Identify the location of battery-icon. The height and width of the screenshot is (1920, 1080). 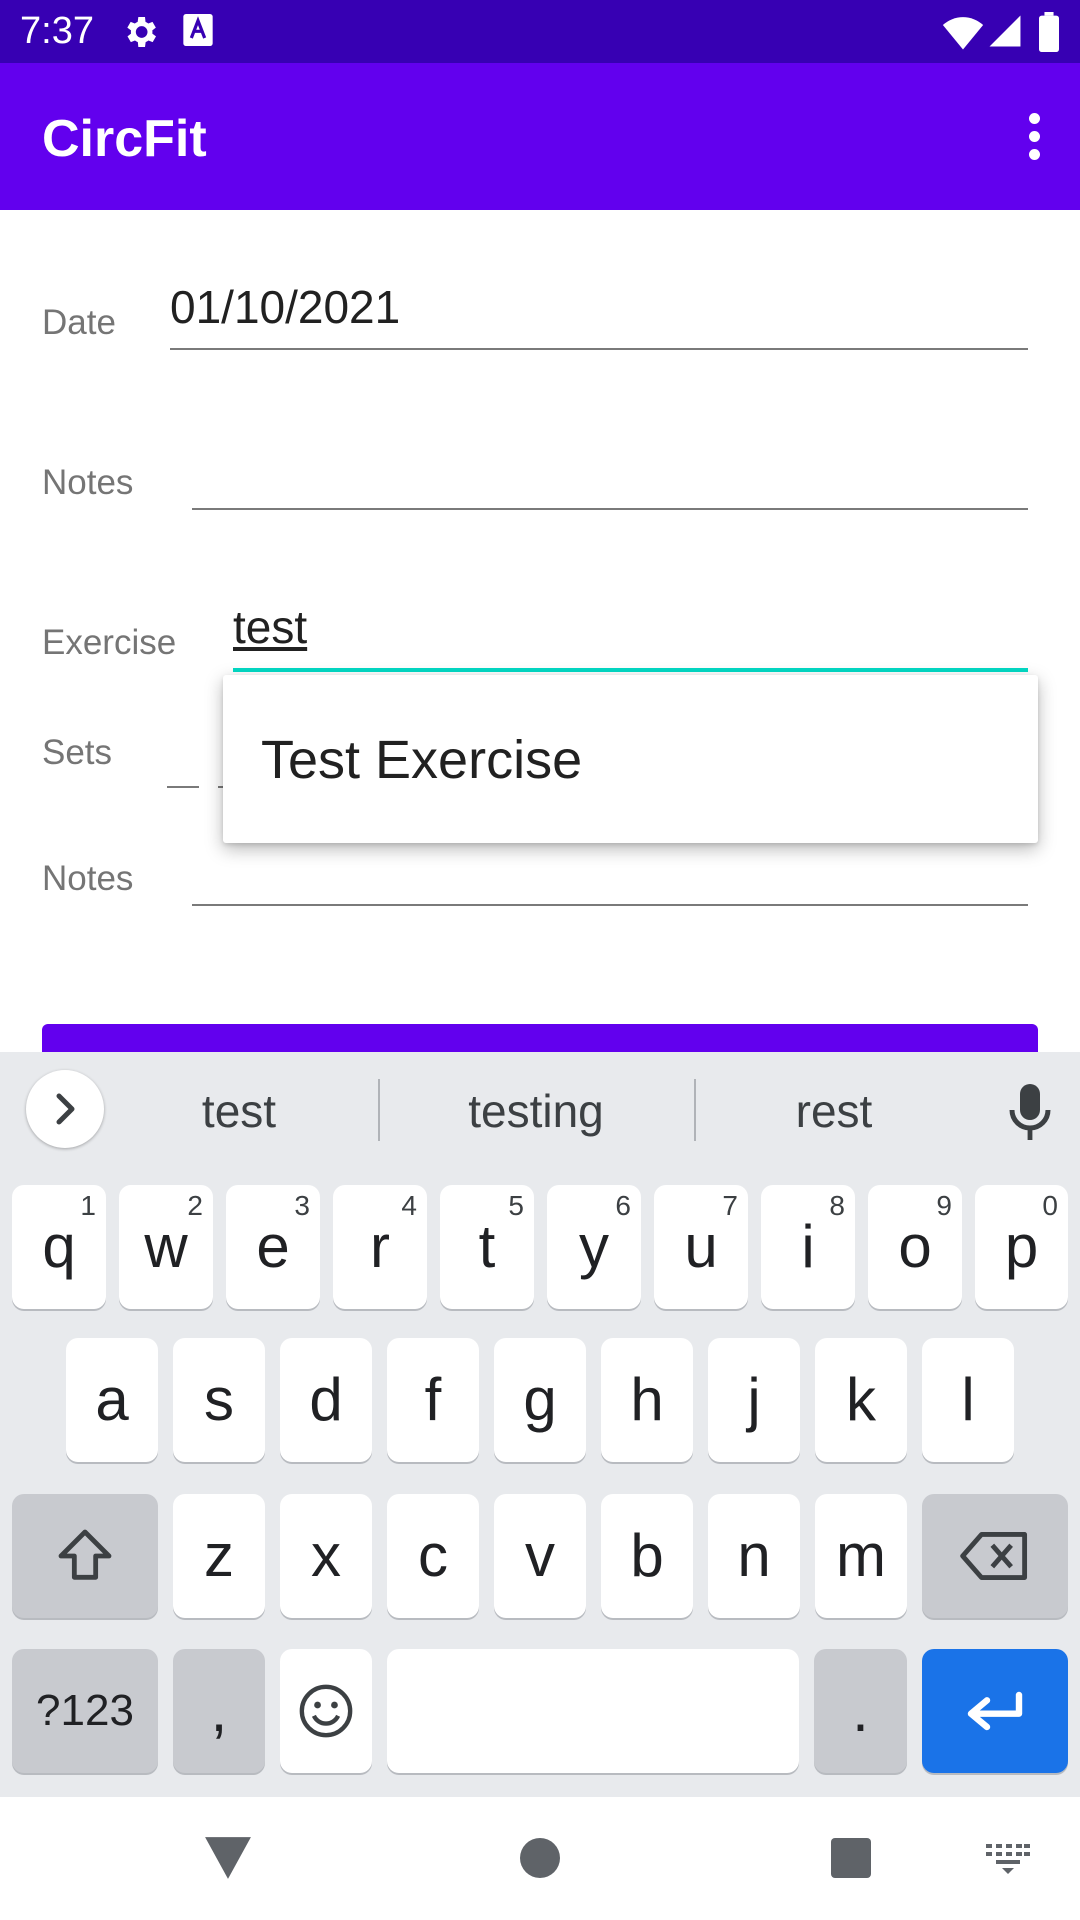
(1049, 32).